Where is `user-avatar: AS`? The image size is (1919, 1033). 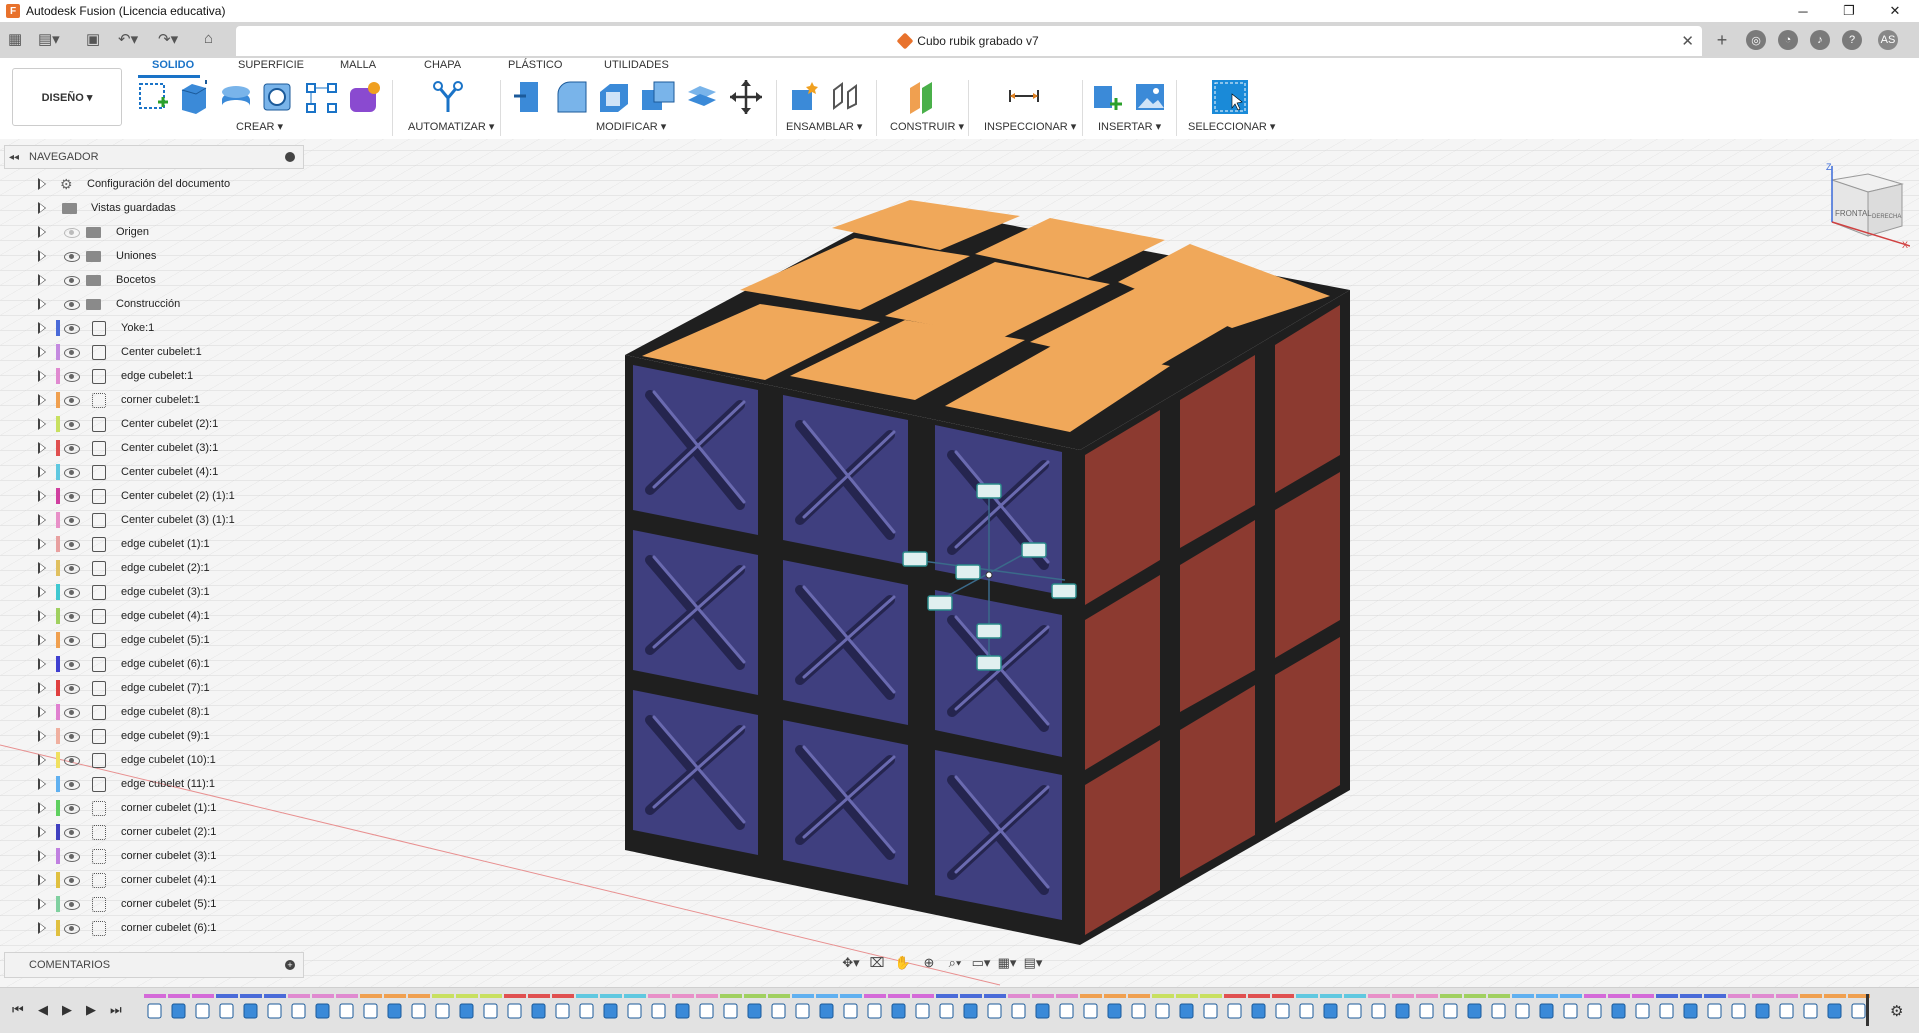
user-avatar: AS is located at coordinates (1888, 40).